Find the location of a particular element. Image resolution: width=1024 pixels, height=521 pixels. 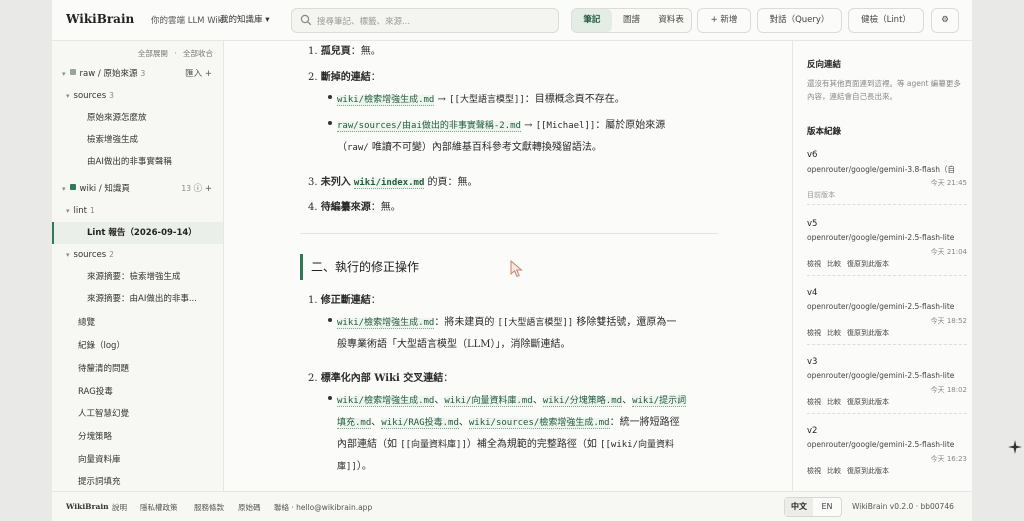

lang-en-button: EN is located at coordinates (827, 507).